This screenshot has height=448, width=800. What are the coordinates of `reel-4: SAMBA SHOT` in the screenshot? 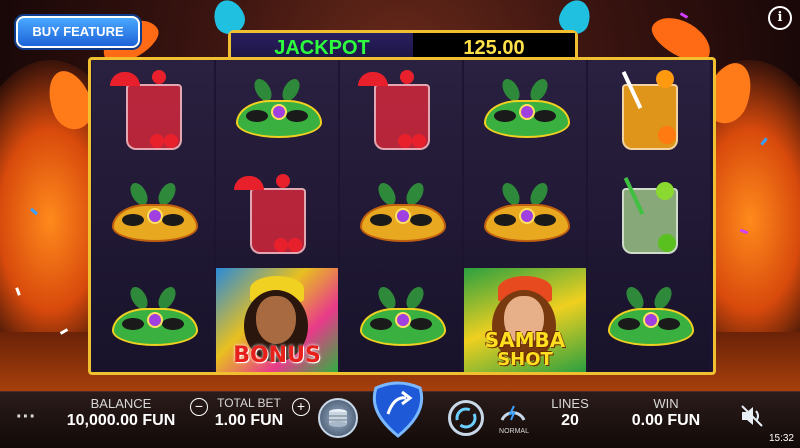 It's located at (525, 216).